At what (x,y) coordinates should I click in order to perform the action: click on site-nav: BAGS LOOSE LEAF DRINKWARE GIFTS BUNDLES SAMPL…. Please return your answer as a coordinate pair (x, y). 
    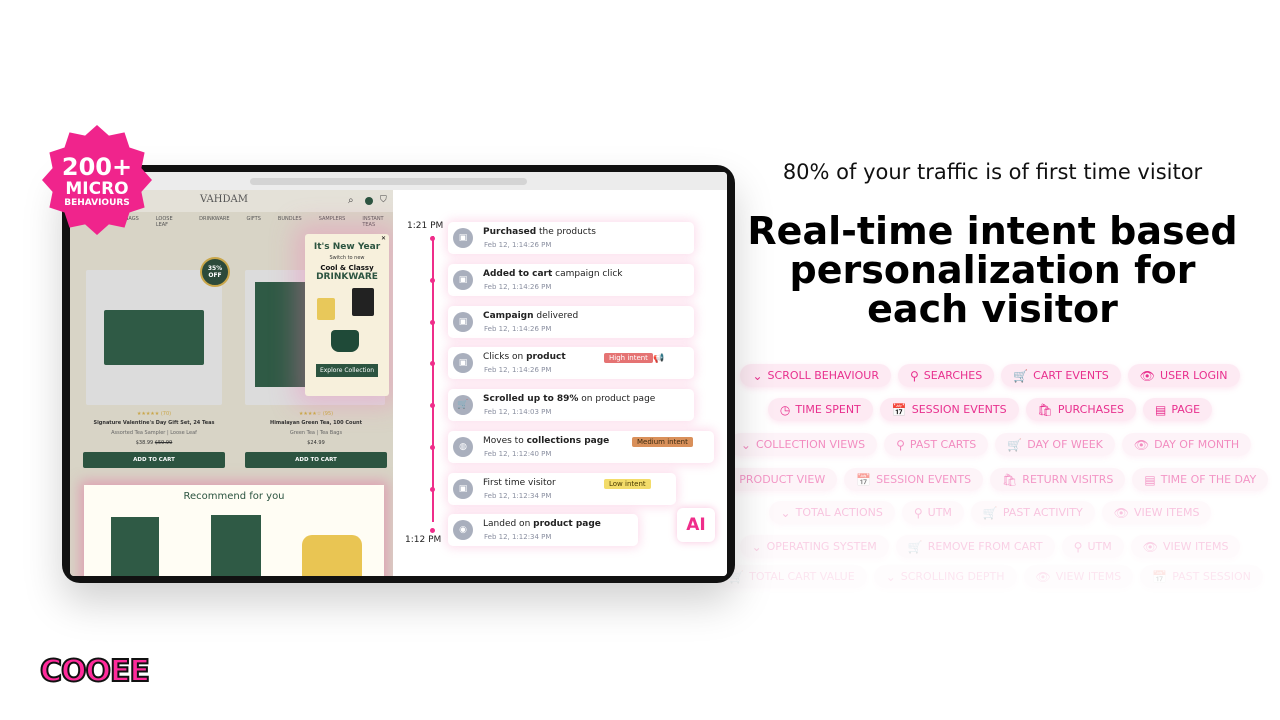
    Looking at the image, I should click on (259, 222).